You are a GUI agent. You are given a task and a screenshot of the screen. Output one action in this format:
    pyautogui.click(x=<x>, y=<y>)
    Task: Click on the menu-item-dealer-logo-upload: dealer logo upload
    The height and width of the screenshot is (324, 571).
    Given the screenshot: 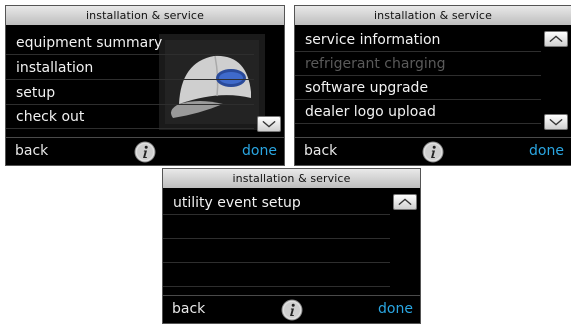 What is the action you would take?
    pyautogui.click(x=418, y=112)
    